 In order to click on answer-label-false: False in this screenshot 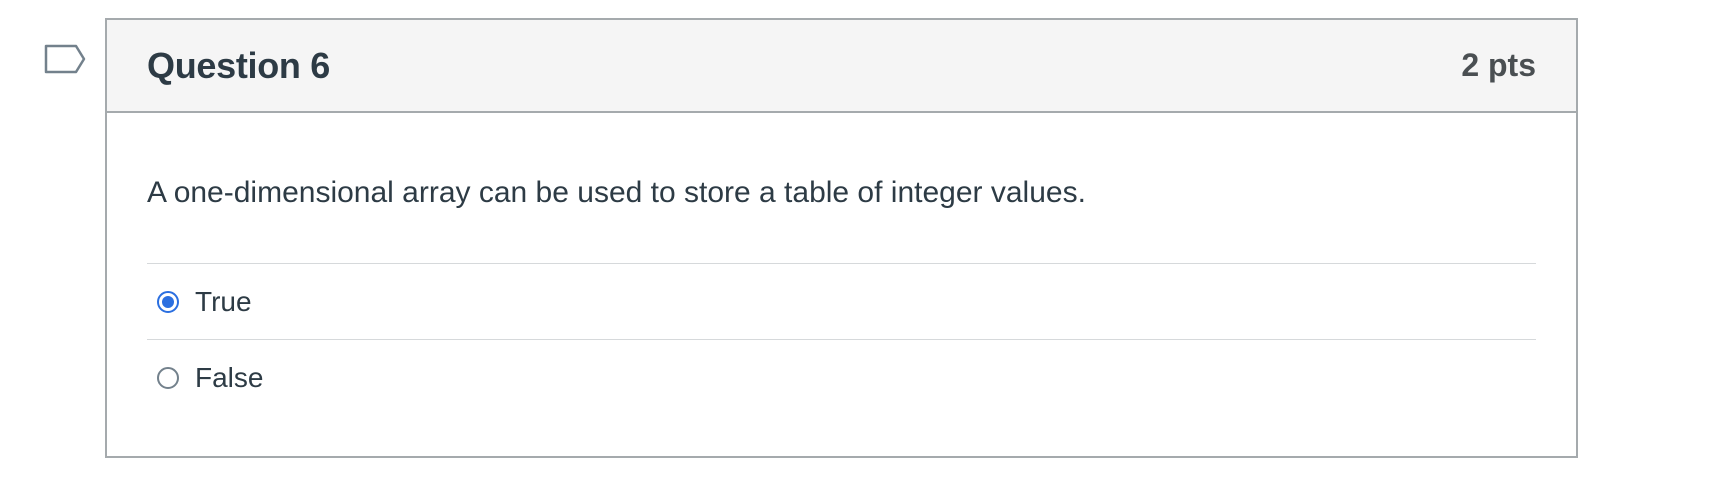, I will do `click(229, 377)`.